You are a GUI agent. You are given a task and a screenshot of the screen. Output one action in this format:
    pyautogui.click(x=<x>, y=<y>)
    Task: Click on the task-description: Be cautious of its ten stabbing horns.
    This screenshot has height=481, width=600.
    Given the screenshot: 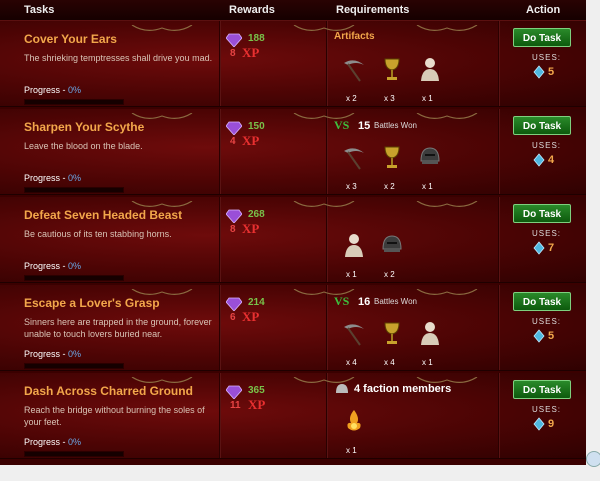 What is the action you would take?
    pyautogui.click(x=98, y=234)
    